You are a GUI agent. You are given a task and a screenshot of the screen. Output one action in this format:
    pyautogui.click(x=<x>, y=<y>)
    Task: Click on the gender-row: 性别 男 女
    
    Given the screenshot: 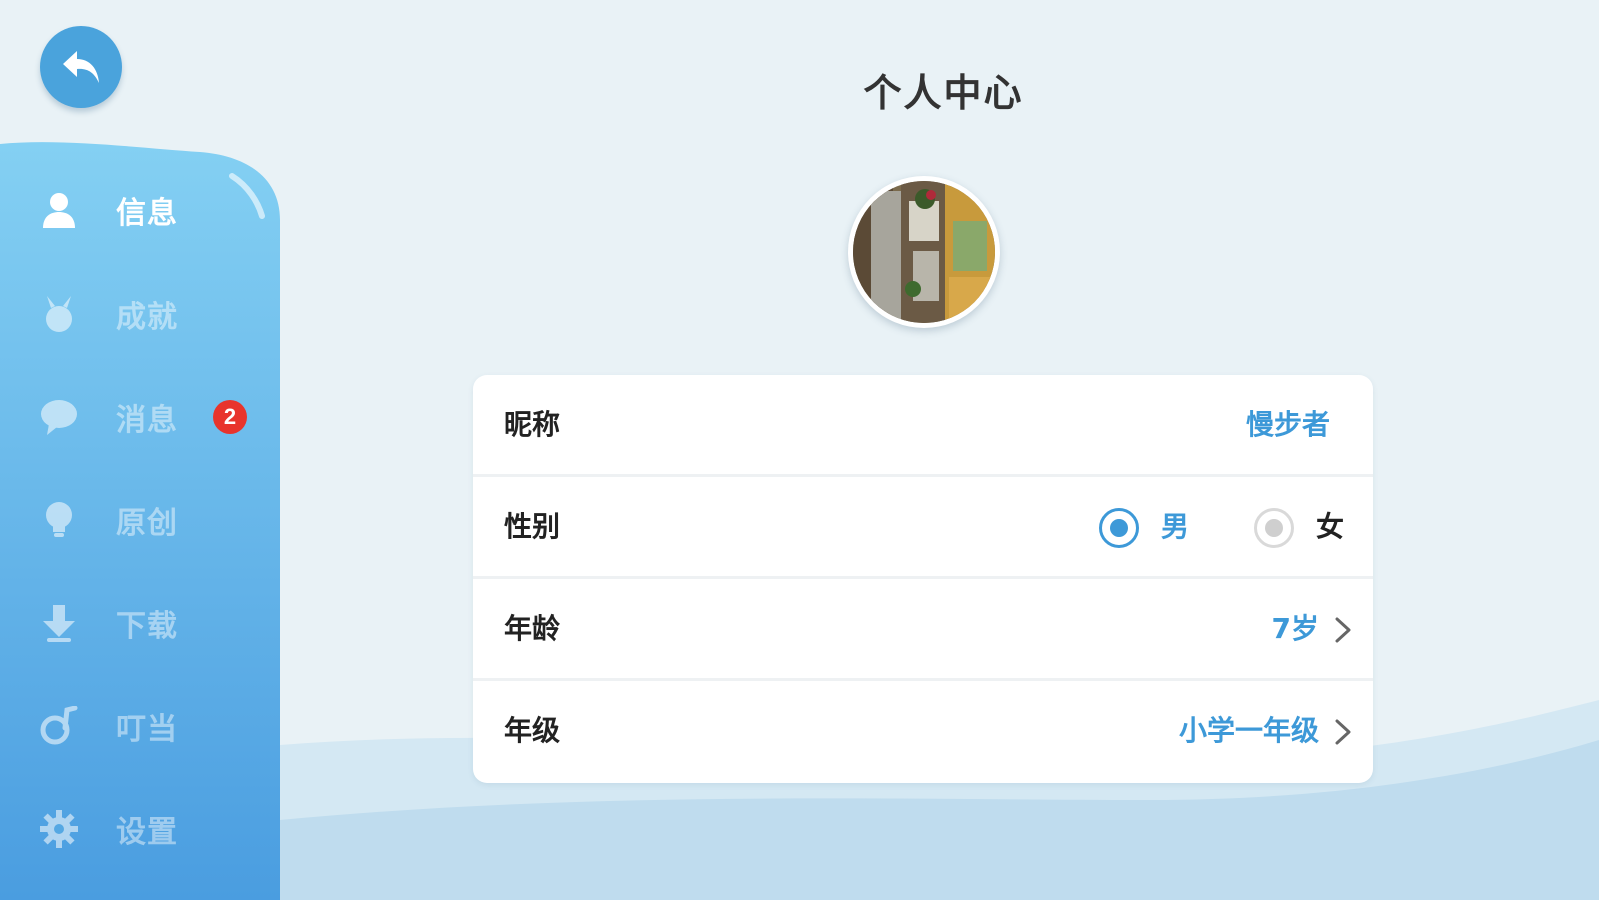 What is the action you would take?
    pyautogui.click(x=923, y=528)
    